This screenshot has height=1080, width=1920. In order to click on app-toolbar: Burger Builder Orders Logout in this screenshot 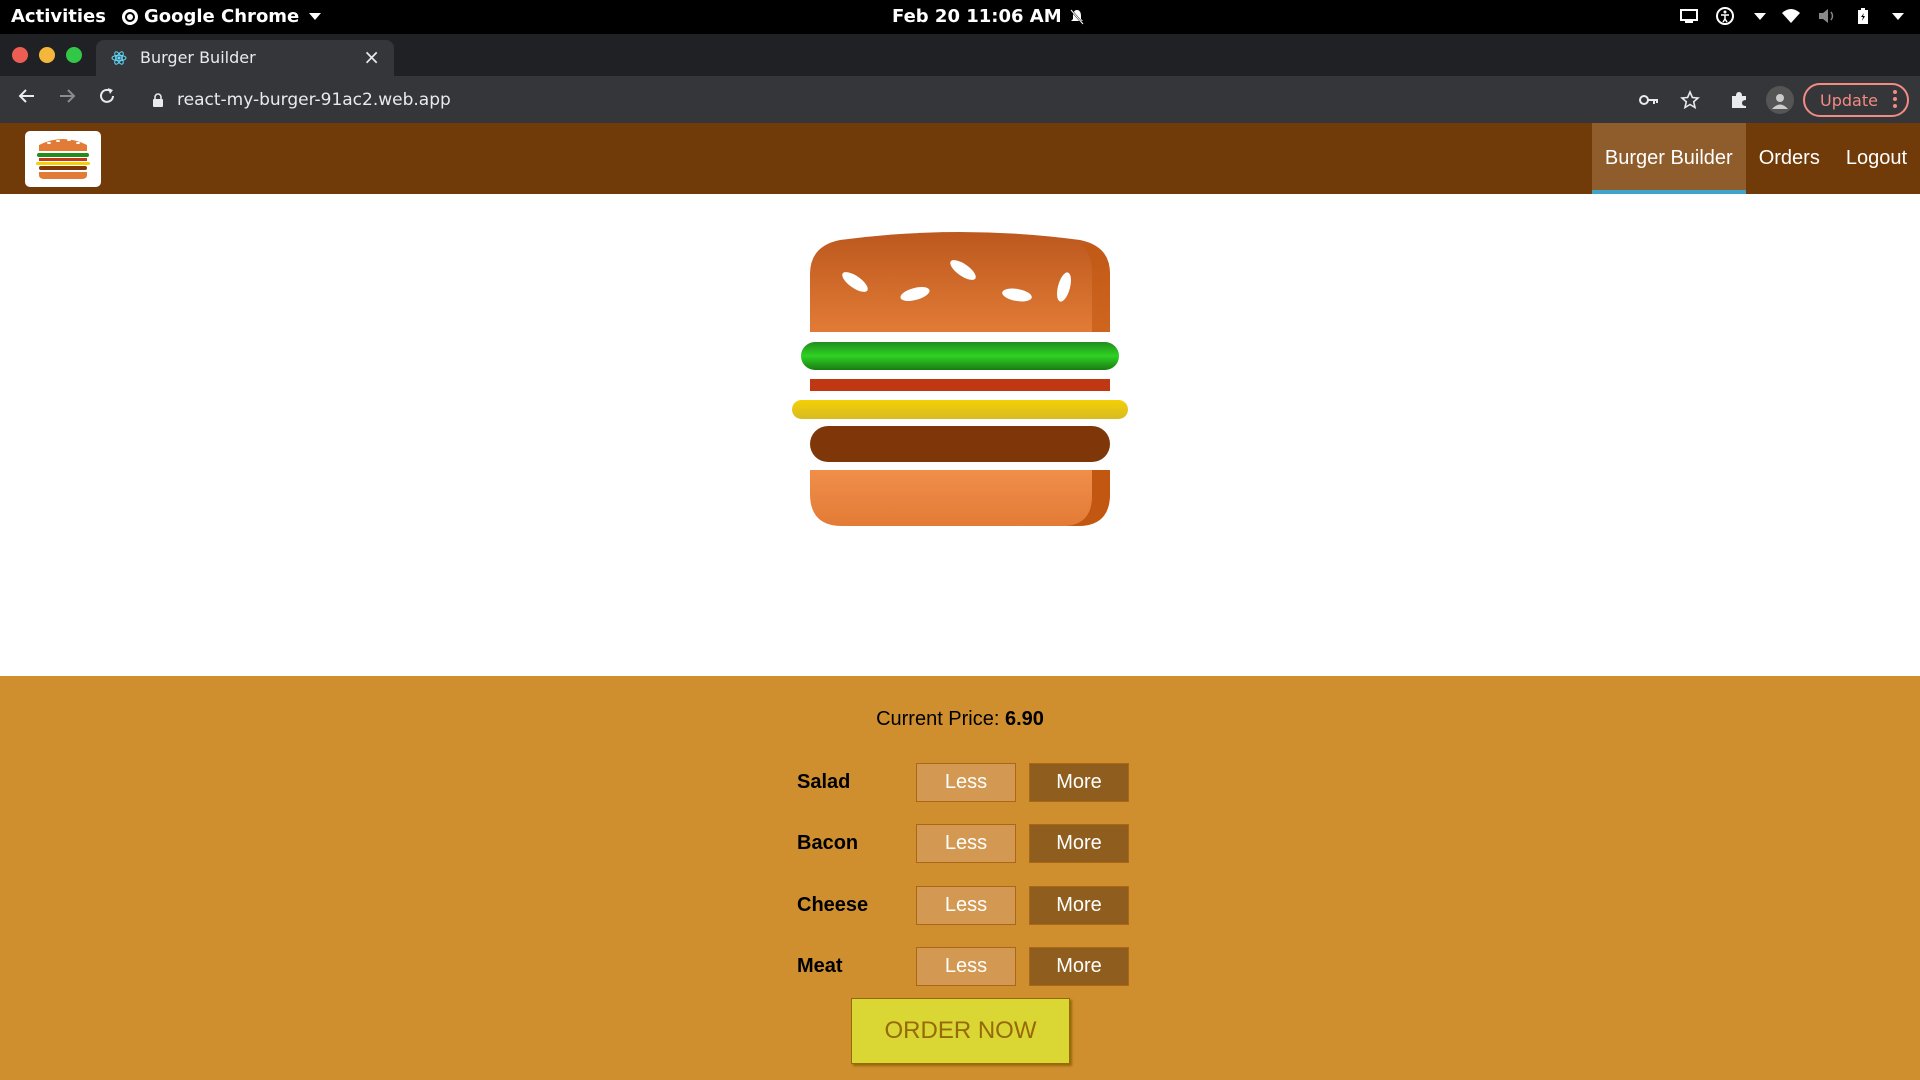, I will do `click(960, 158)`.